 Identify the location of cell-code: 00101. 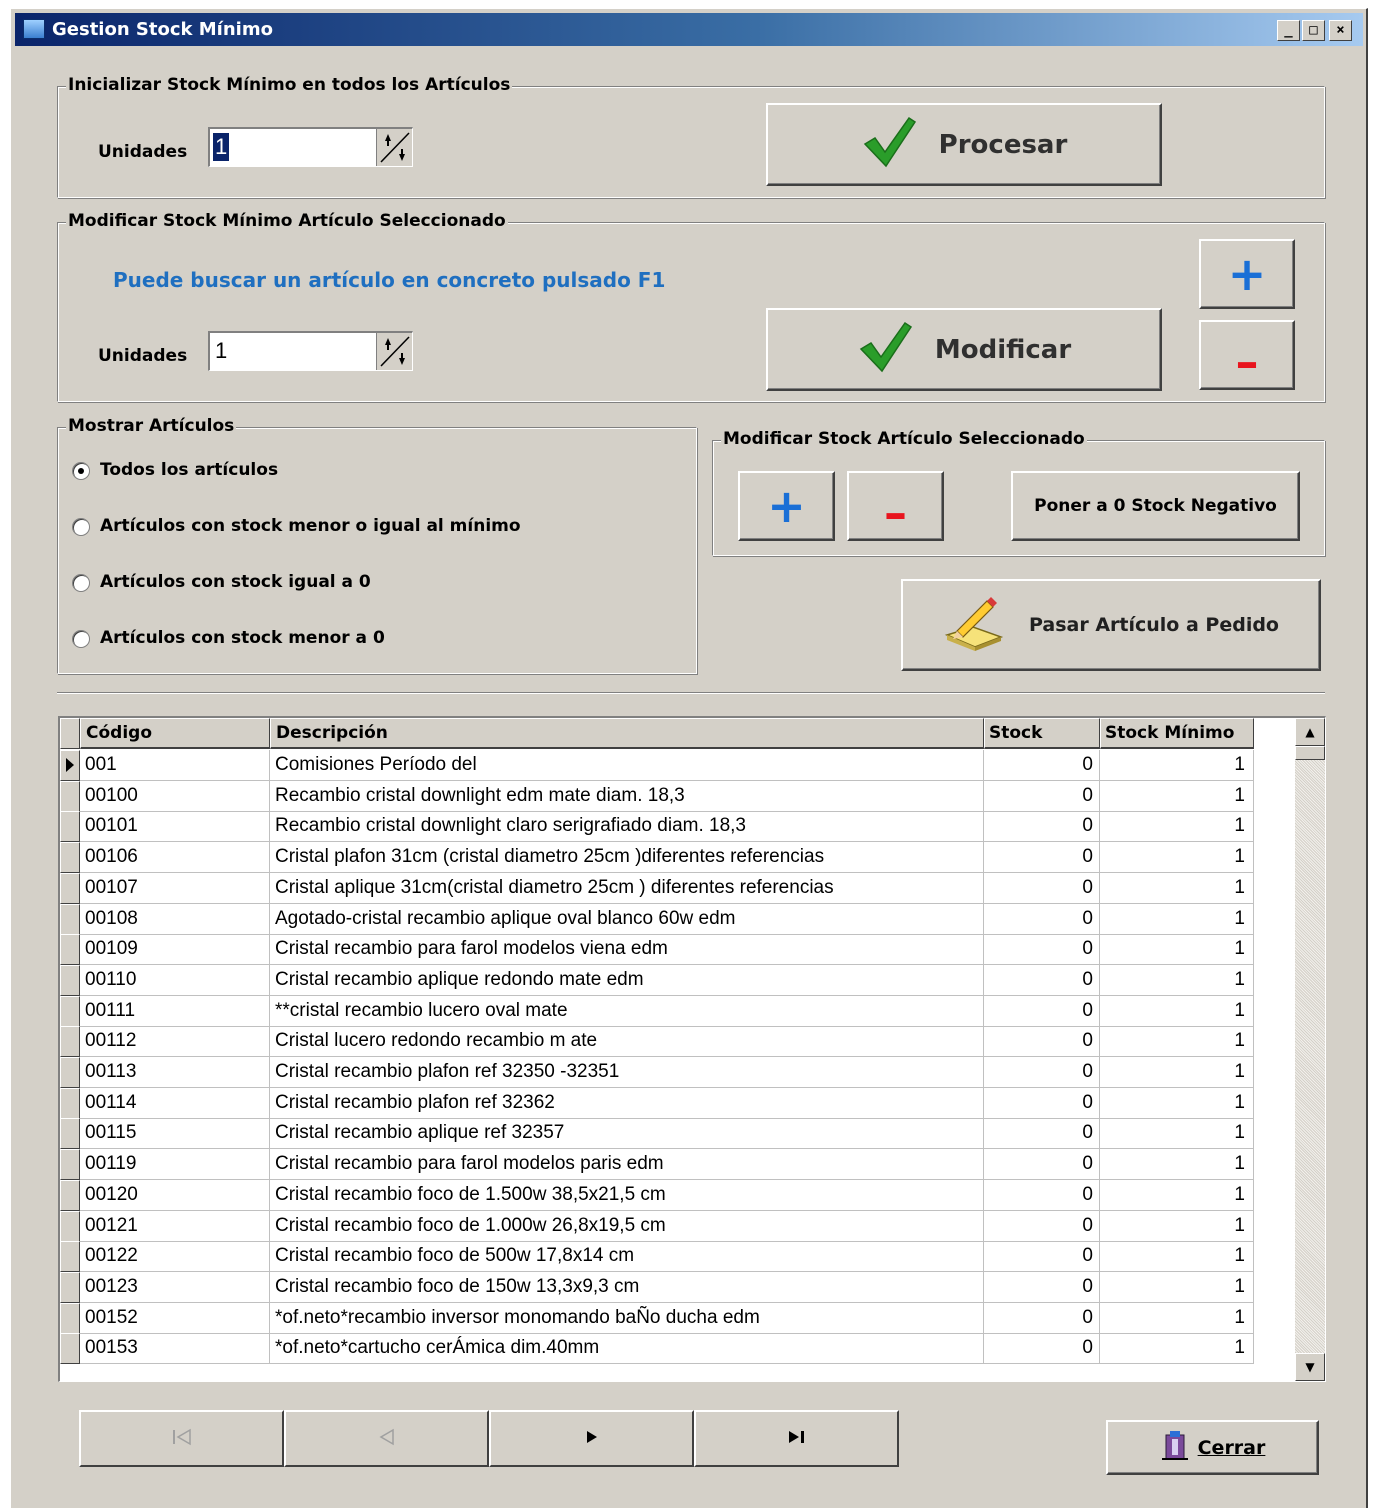
(175, 827).